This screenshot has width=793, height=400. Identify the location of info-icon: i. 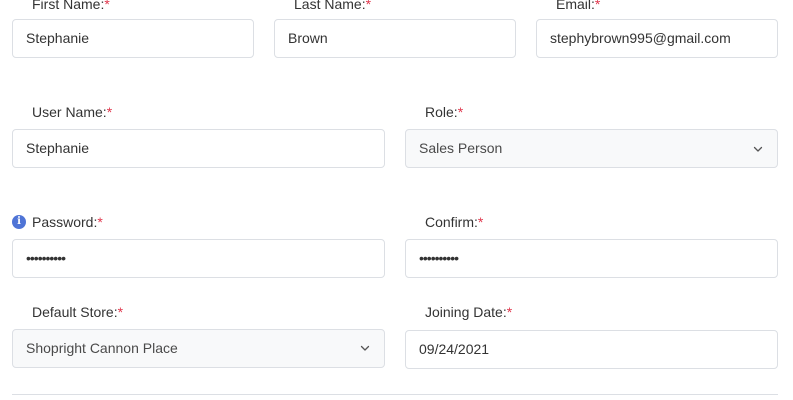
(19, 222).